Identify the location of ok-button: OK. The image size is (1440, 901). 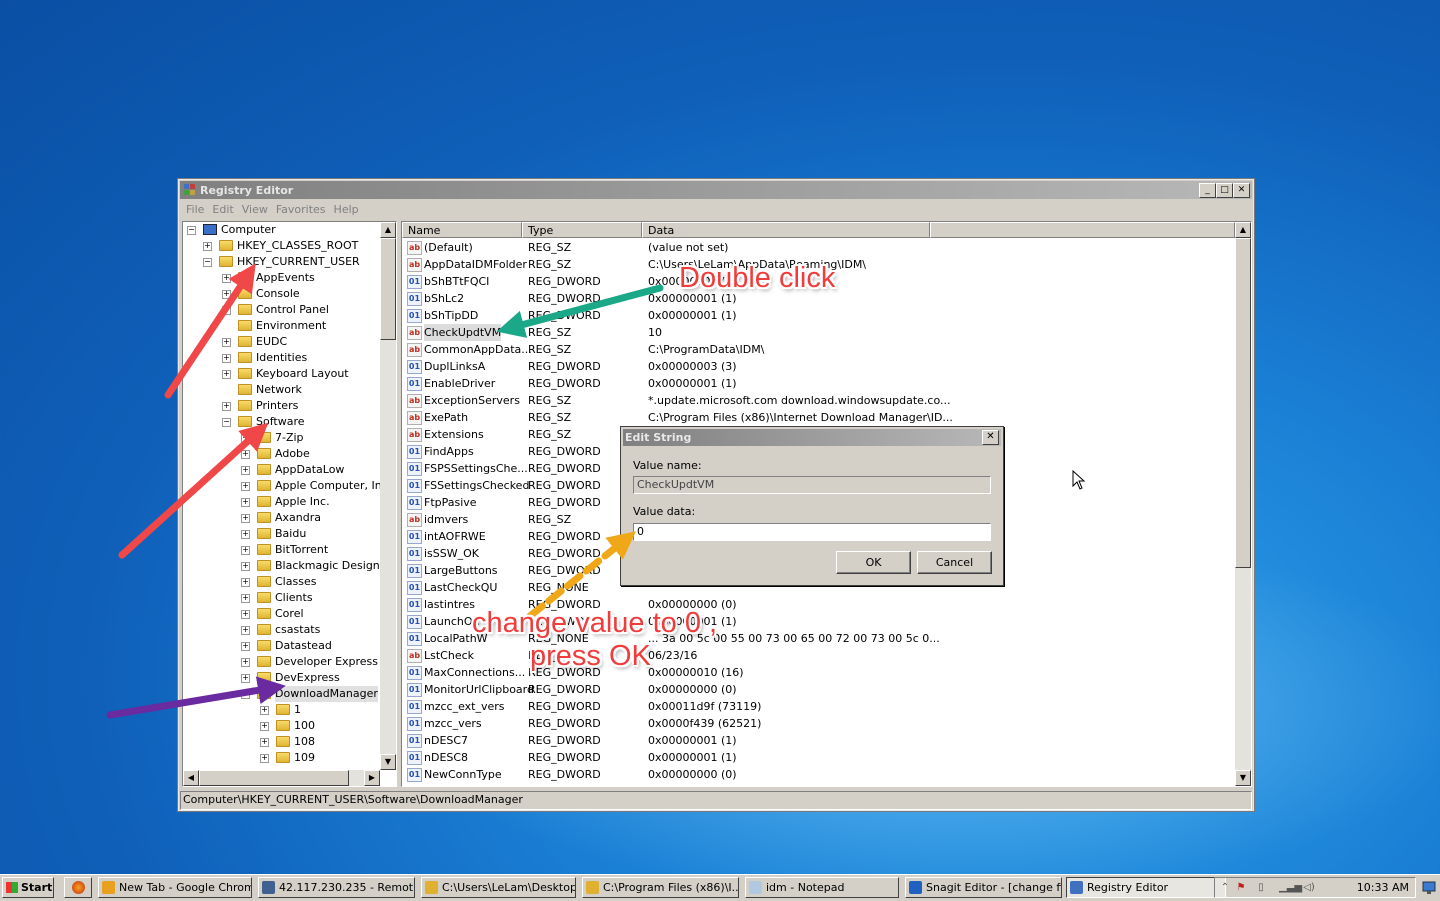
(873, 562).